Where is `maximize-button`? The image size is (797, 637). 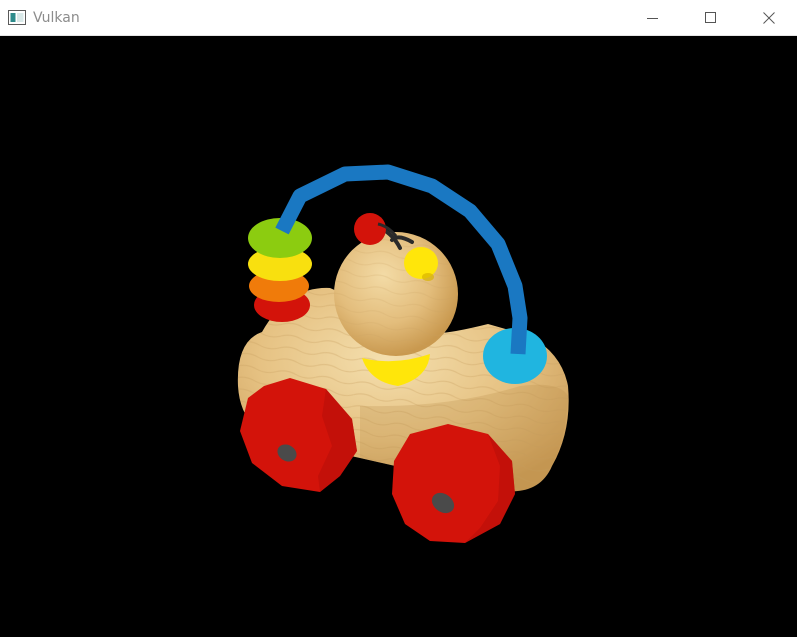
maximize-button is located at coordinates (711, 18).